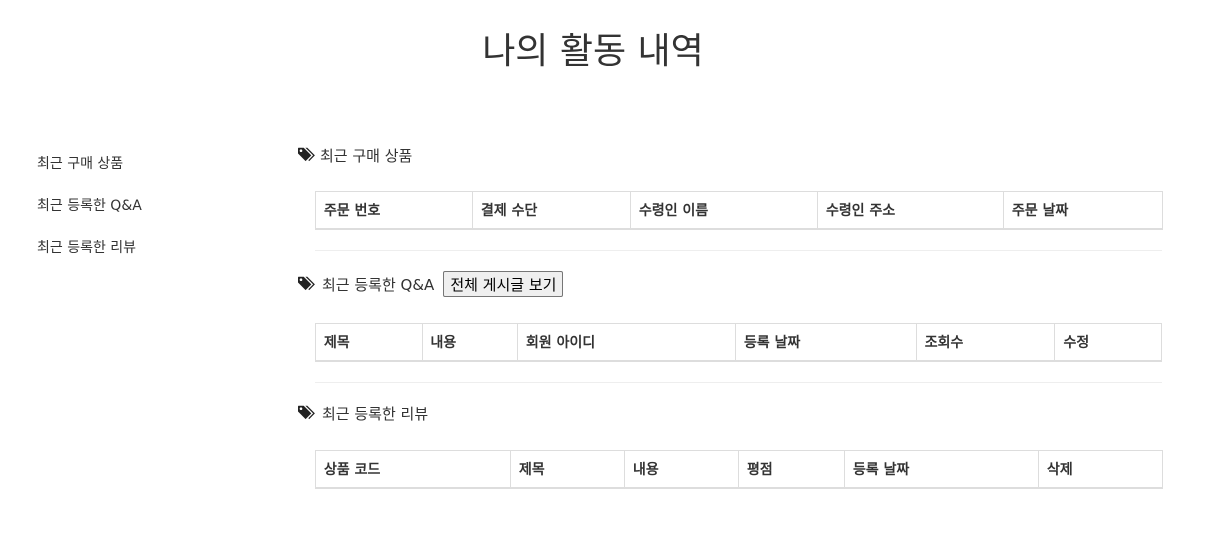 This screenshot has height=559, width=1225. Describe the element at coordinates (551, 210) in the screenshot. I see `column-header: 결제 수단` at that location.